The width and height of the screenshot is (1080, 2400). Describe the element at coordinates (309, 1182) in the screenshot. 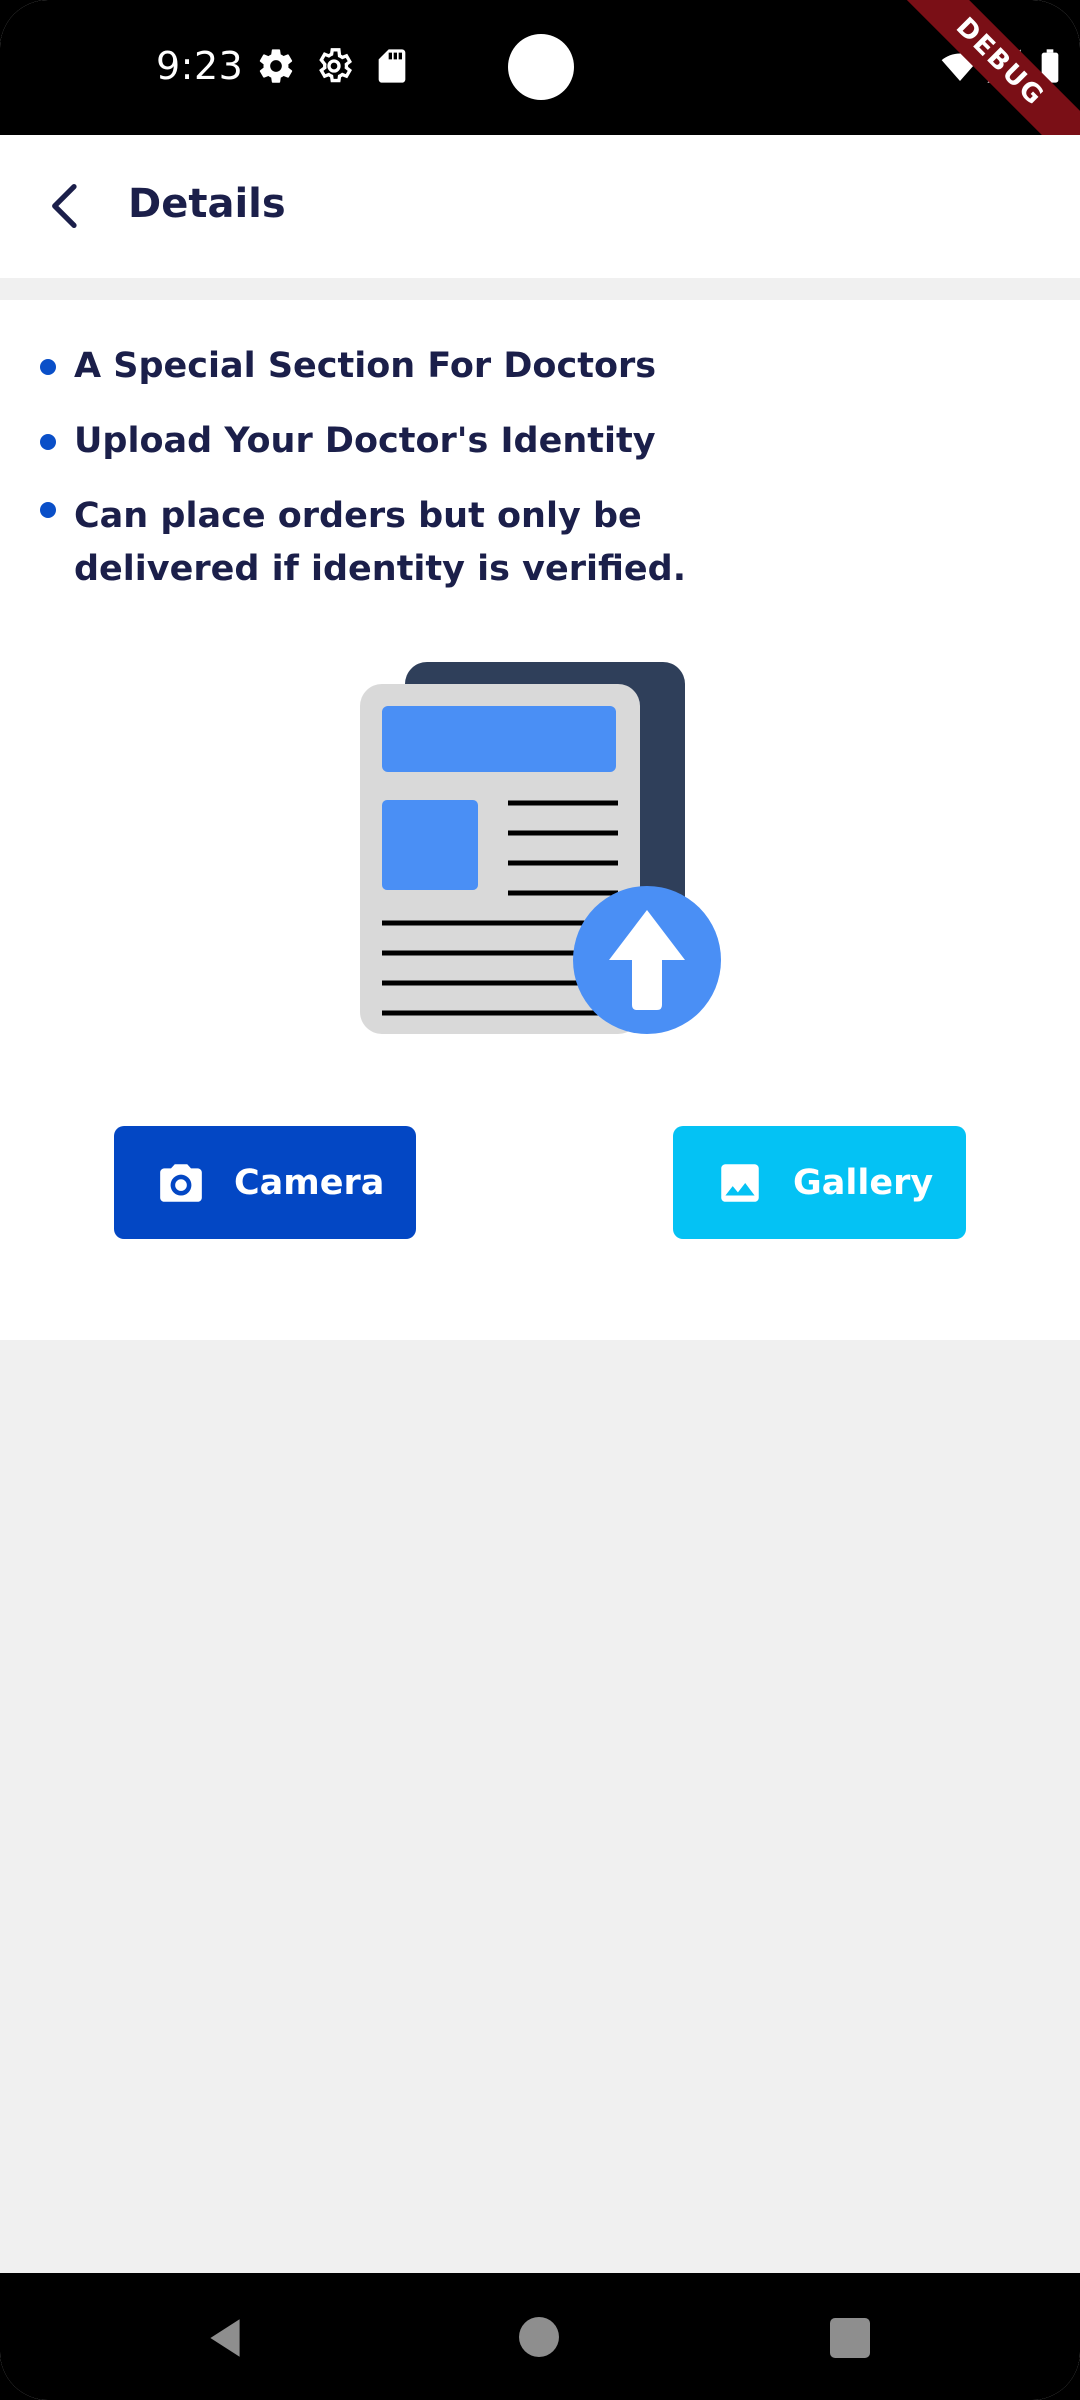

I see `camera-button-label: Camera` at that location.